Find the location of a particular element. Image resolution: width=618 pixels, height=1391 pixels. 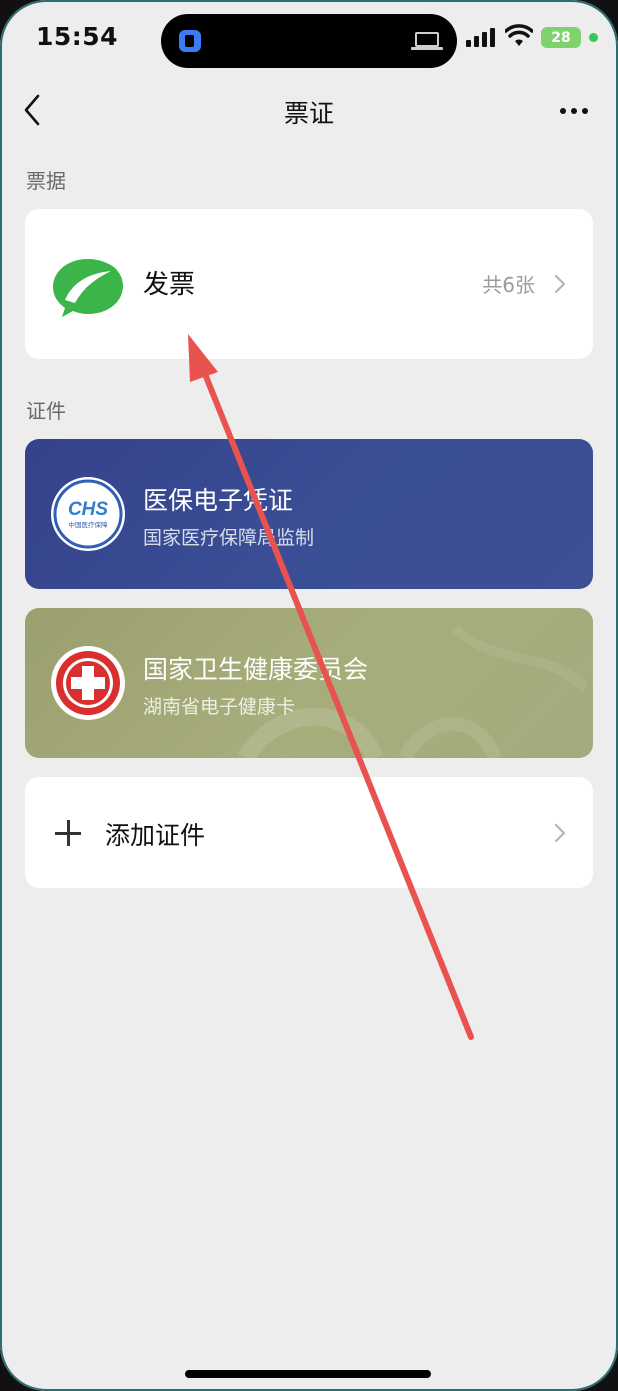

medical-insurance-title: 医保电子凭证 is located at coordinates (218, 500).